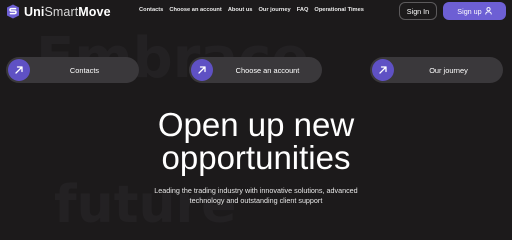  I want to click on quick-link-label: Our journey, so click(448, 70).